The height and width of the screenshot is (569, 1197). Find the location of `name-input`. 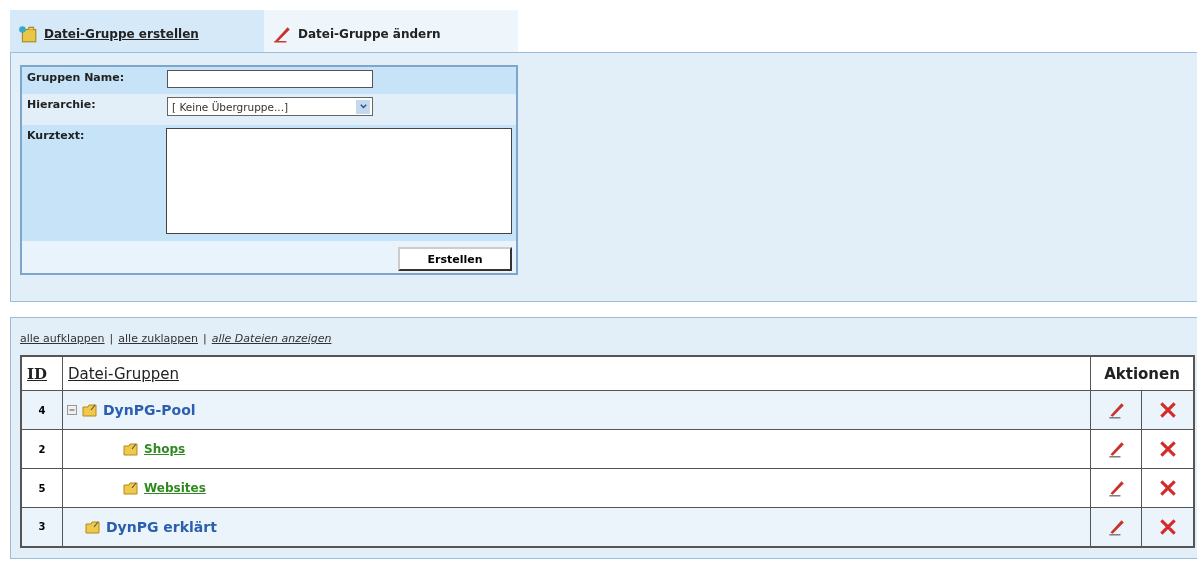

name-input is located at coordinates (270, 79).